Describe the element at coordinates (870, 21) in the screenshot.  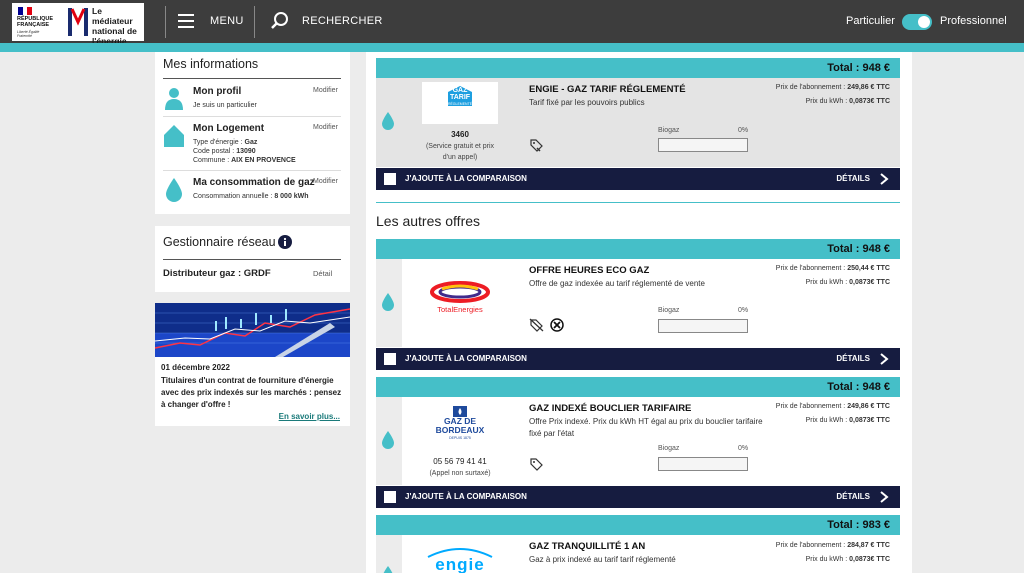
I see `toggle-label-particulier: Particulier` at that location.